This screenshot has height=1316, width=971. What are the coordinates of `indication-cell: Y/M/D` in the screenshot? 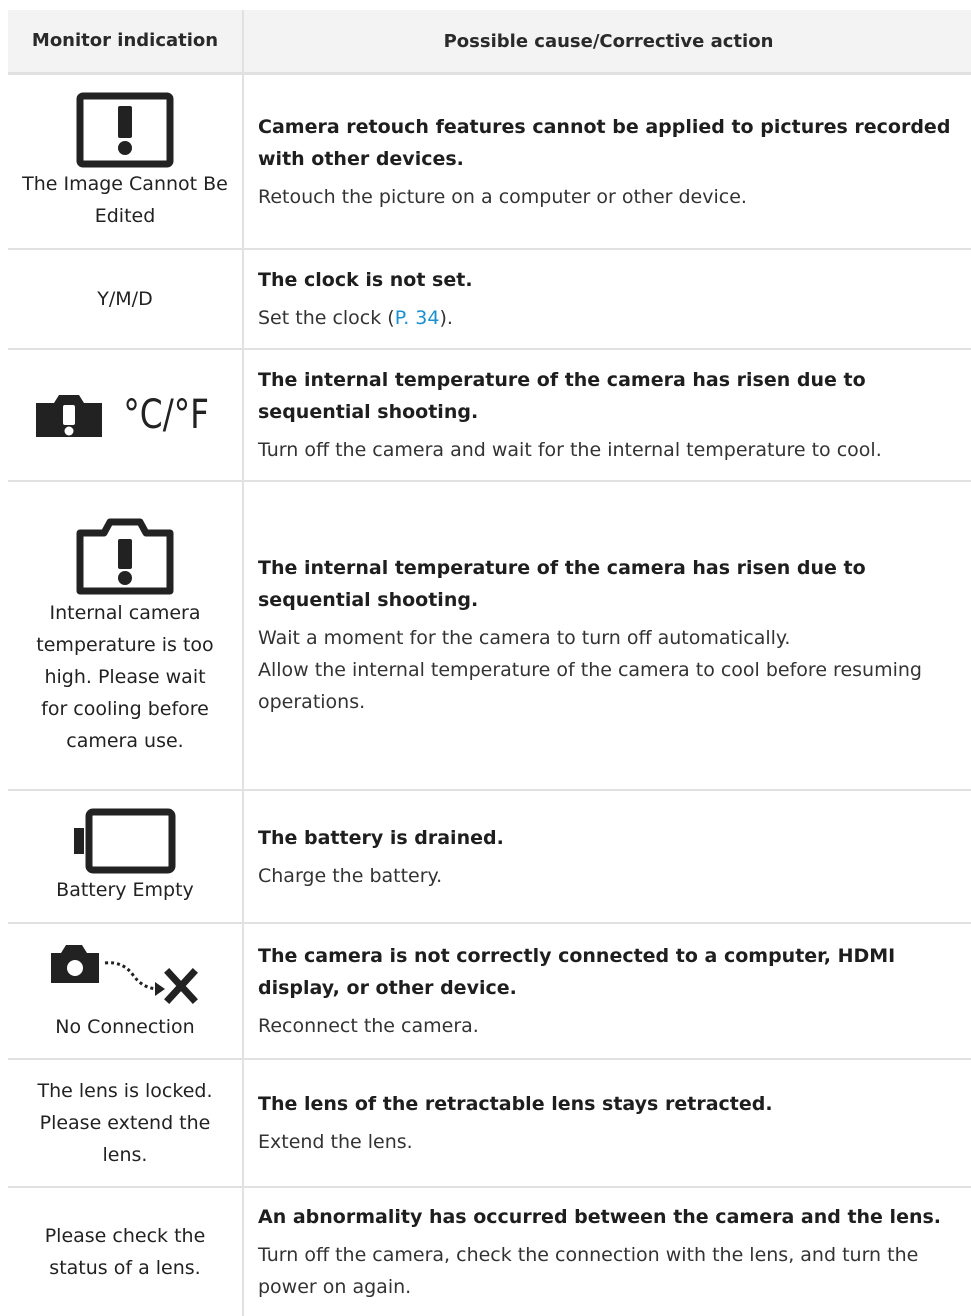 It's located at (126, 299).